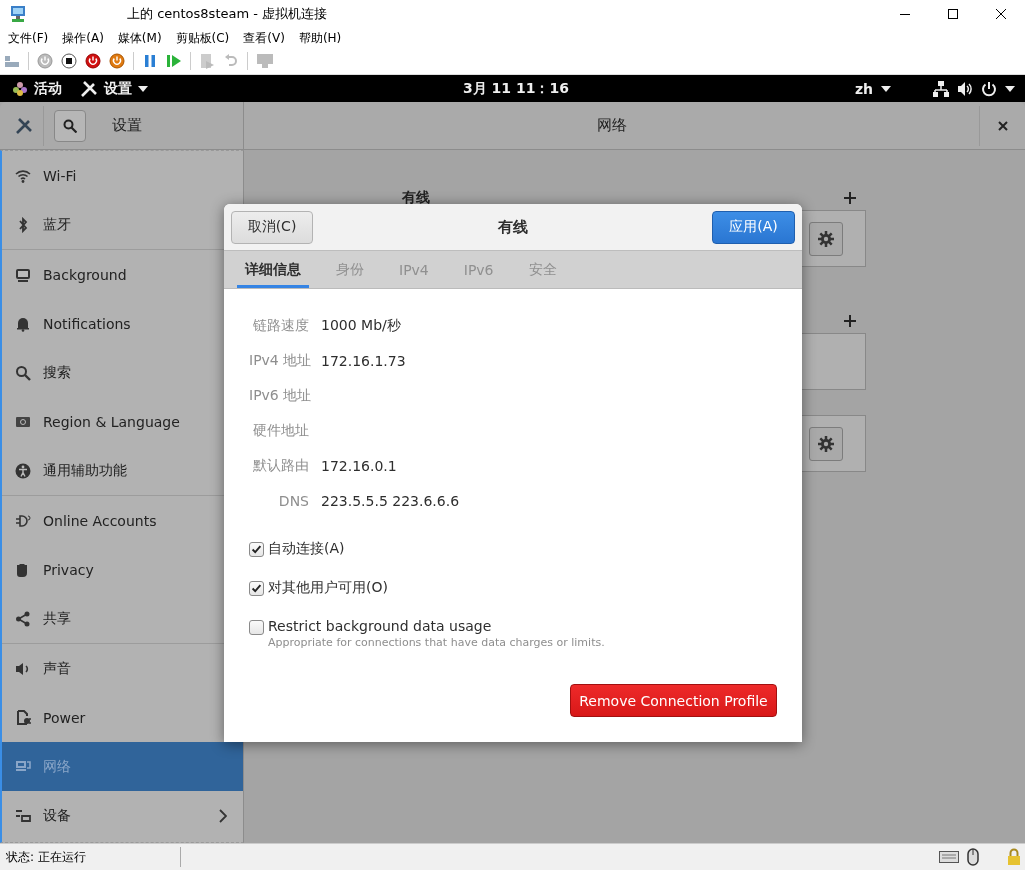 The height and width of the screenshot is (870, 1025). I want to click on volume-icon, so click(965, 88).